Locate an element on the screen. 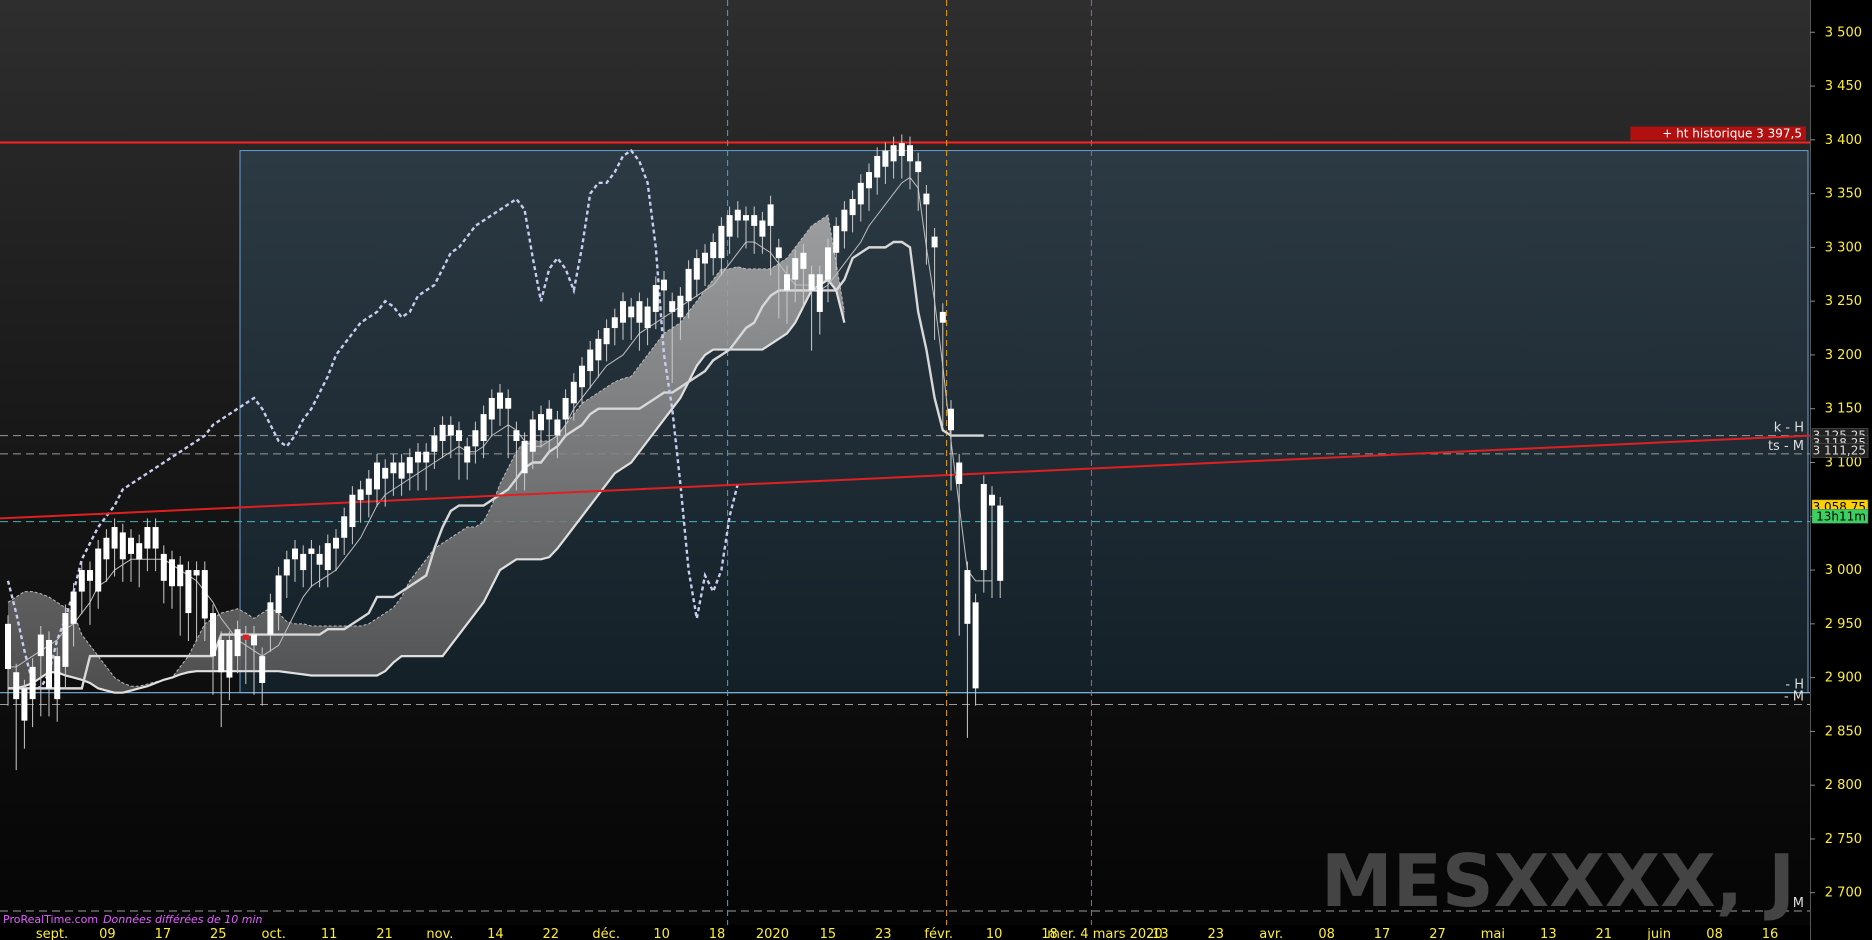 This screenshot has width=1872, height=940. y-tick-label: 3 250 is located at coordinates (1843, 301).